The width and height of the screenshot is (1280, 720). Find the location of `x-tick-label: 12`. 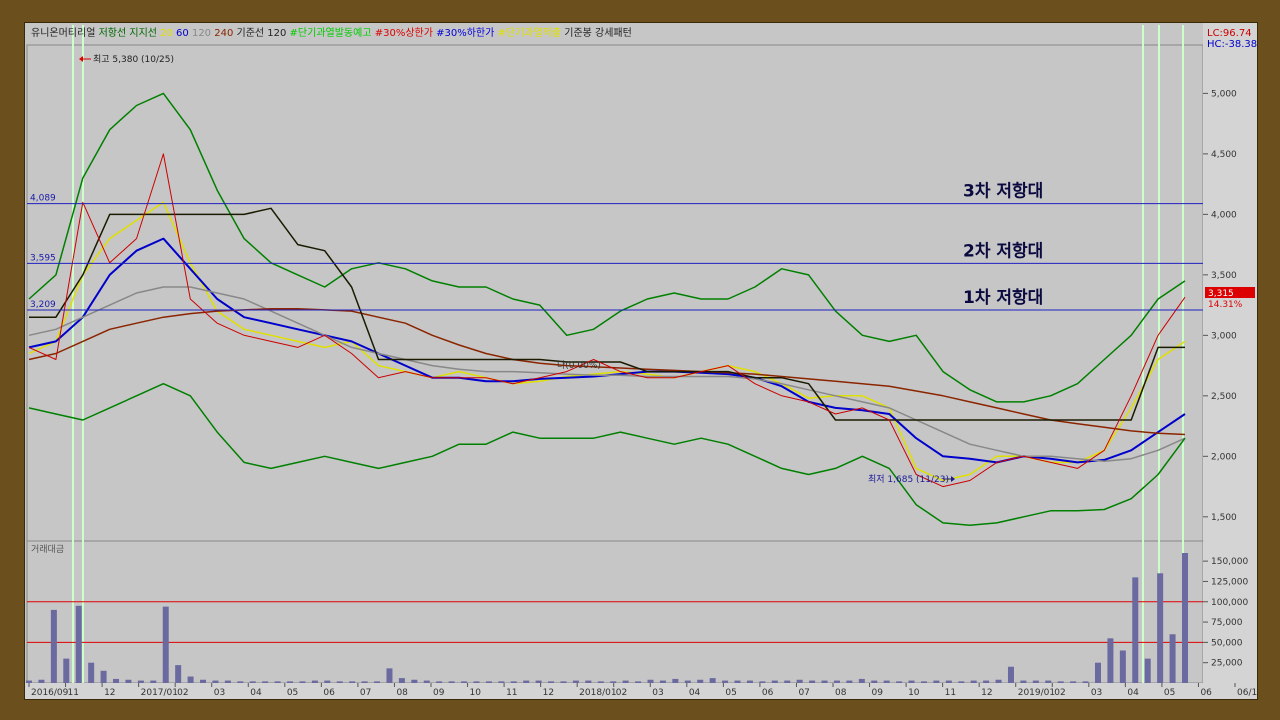

x-tick-label: 12 is located at coordinates (986, 693).